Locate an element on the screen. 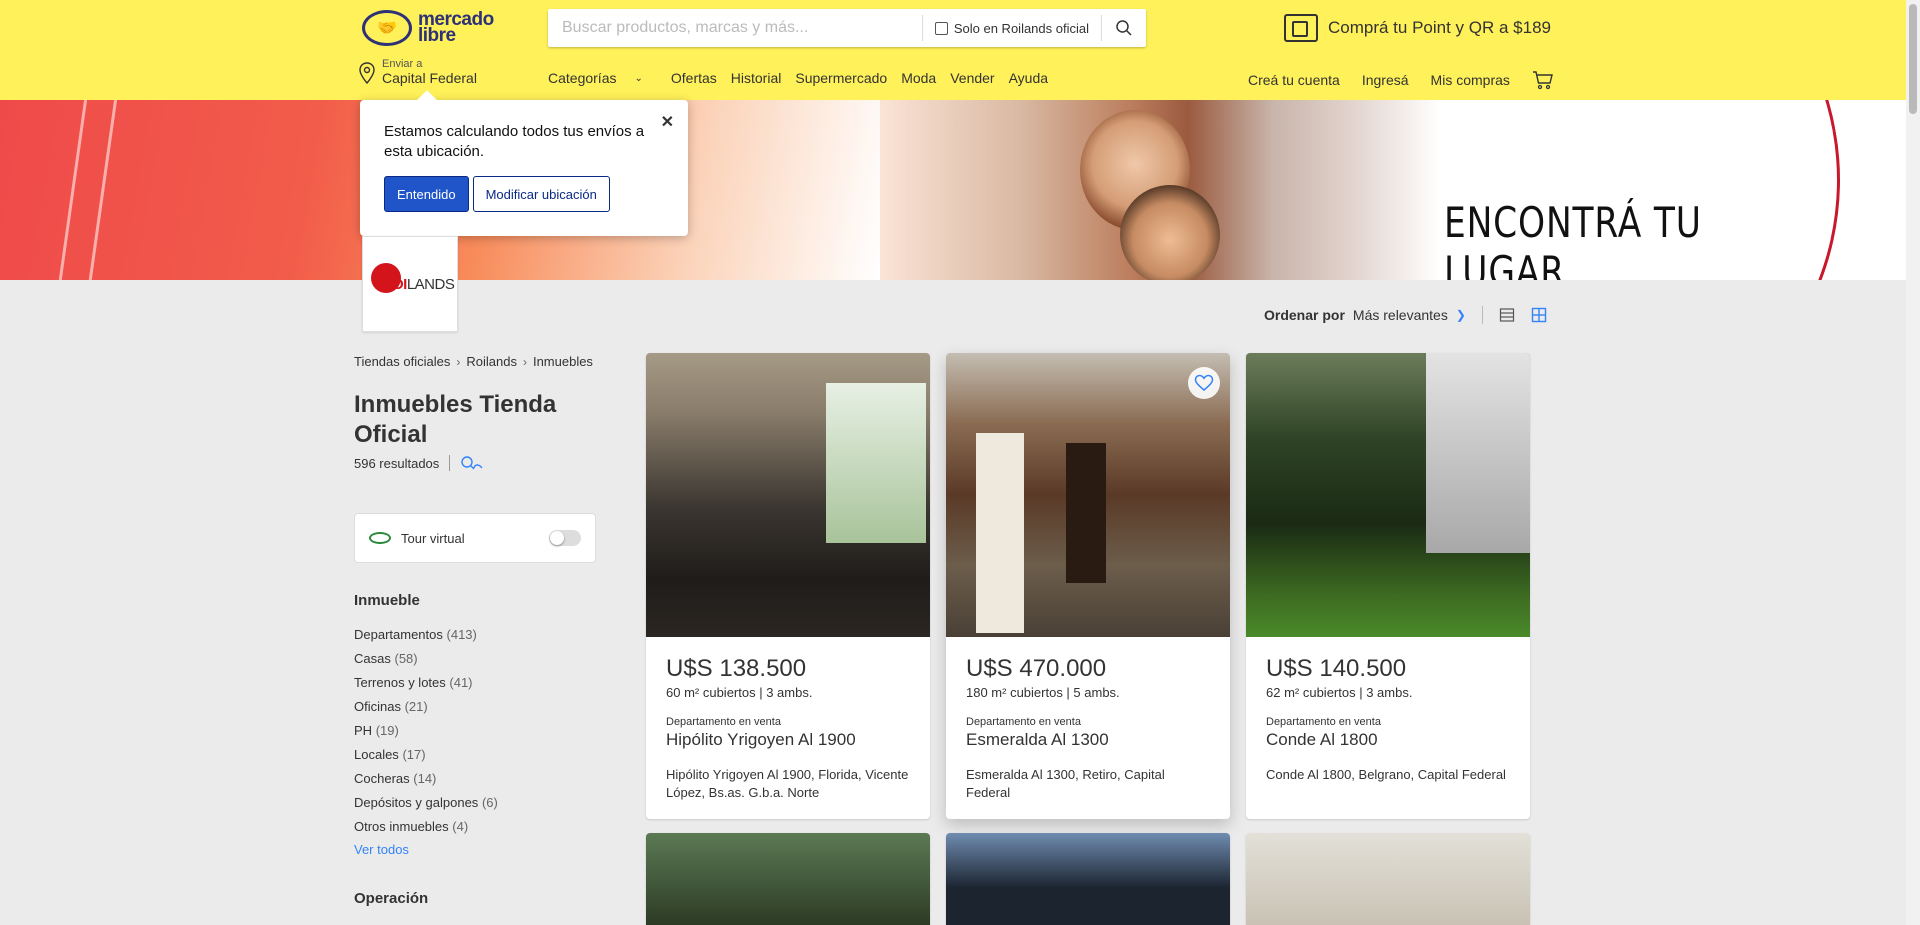 This screenshot has width=1920, height=925. login-link: Ingresá is located at coordinates (1385, 80).